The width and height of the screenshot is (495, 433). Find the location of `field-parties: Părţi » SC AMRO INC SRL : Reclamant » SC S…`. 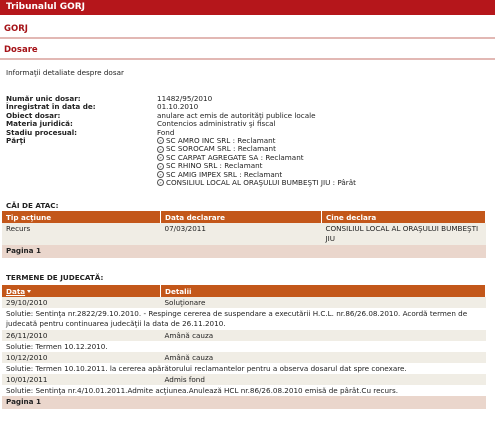

field-parties: Părţi » SC AMRO INC SRL : Reclamant » SC S… is located at coordinates (246, 161).